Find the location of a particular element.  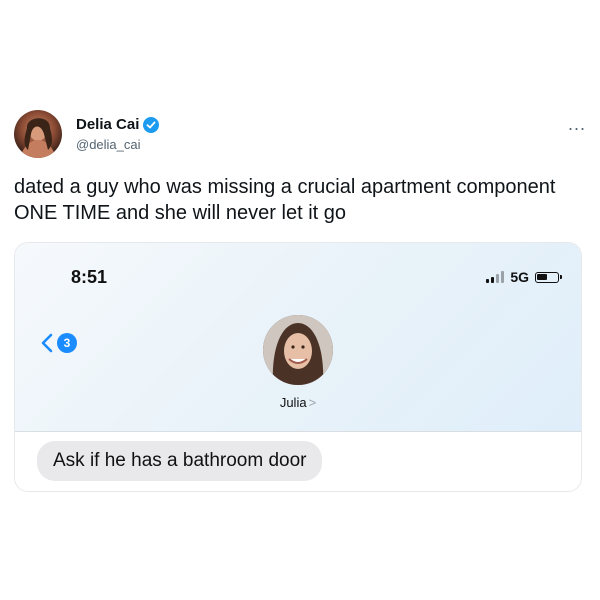

chevron-right-icon: > is located at coordinates (312, 402).